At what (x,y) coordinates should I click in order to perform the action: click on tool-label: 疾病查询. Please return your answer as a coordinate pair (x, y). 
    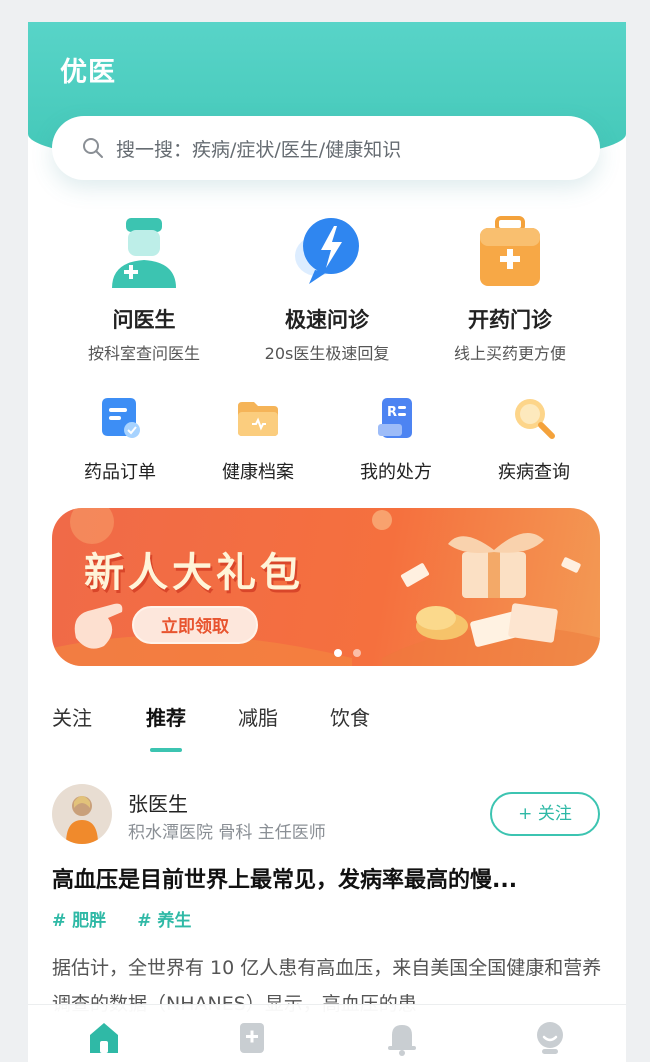
    Looking at the image, I should click on (534, 472).